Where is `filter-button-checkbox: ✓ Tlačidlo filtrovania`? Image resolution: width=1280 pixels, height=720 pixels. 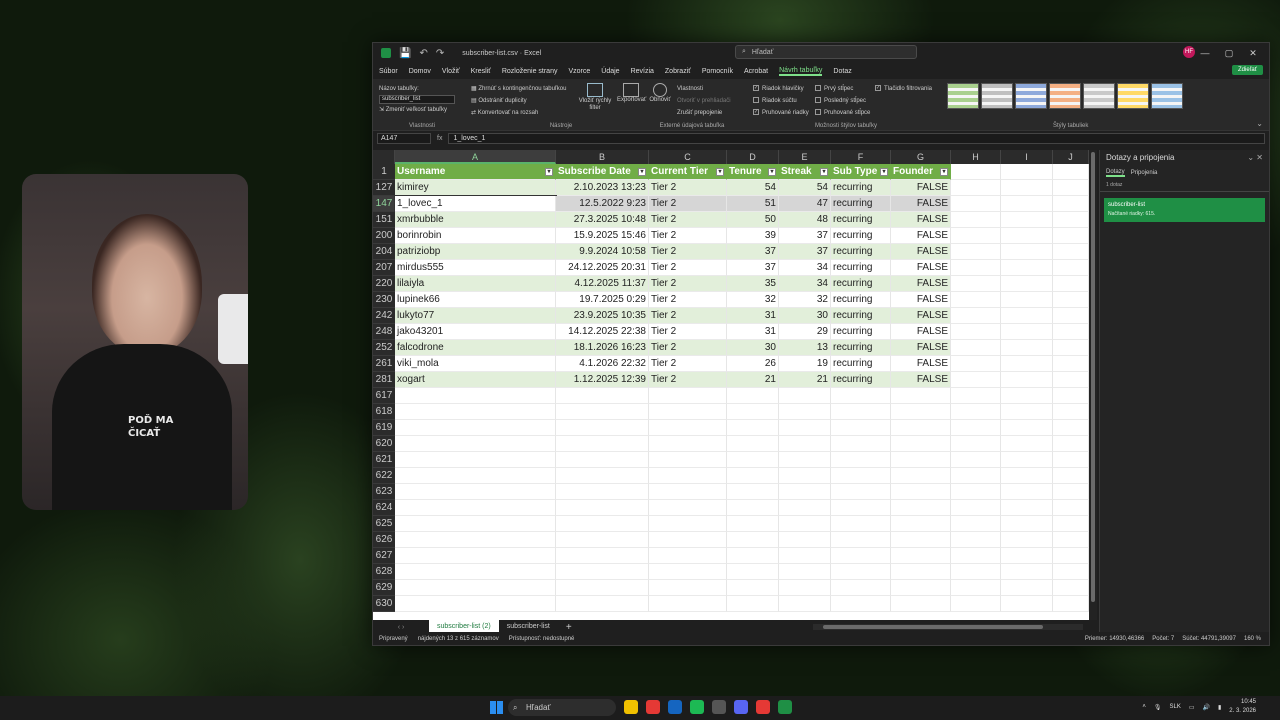 filter-button-checkbox: ✓ Tlačidlo filtrovania is located at coordinates (907, 89).